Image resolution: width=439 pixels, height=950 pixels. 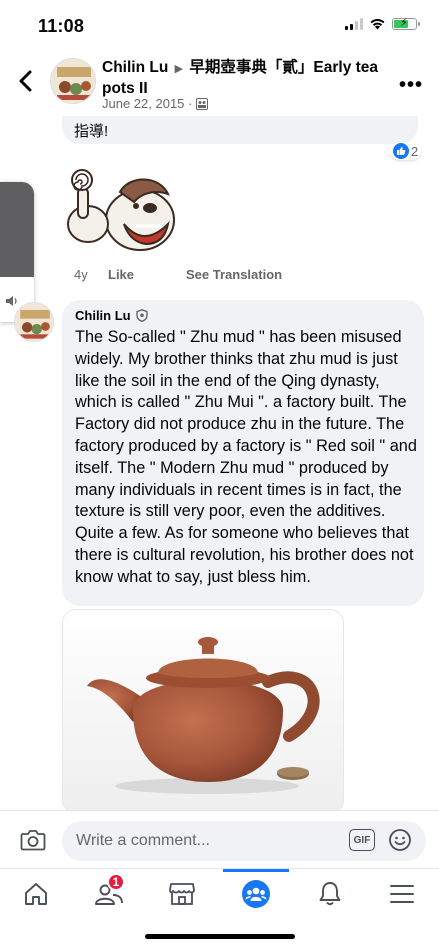 I want to click on commenter-name: Chilin Lu, so click(x=103, y=315).